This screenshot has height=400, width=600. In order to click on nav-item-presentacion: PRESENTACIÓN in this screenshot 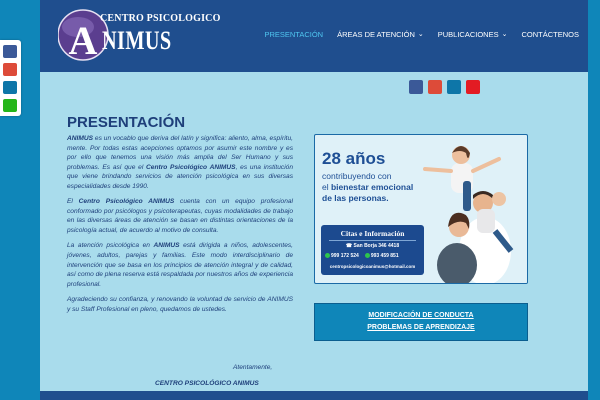, I will do `click(293, 34)`.